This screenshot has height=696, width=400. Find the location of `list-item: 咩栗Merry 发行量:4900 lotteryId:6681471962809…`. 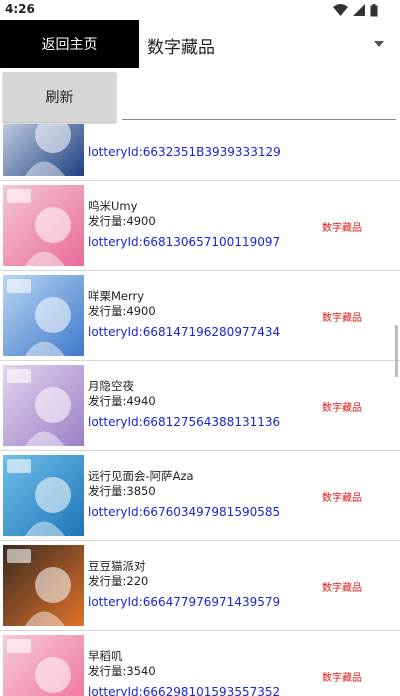

list-item: 咩栗Merry 发行量:4900 lotteryId:6681471962809… is located at coordinates (200, 316).